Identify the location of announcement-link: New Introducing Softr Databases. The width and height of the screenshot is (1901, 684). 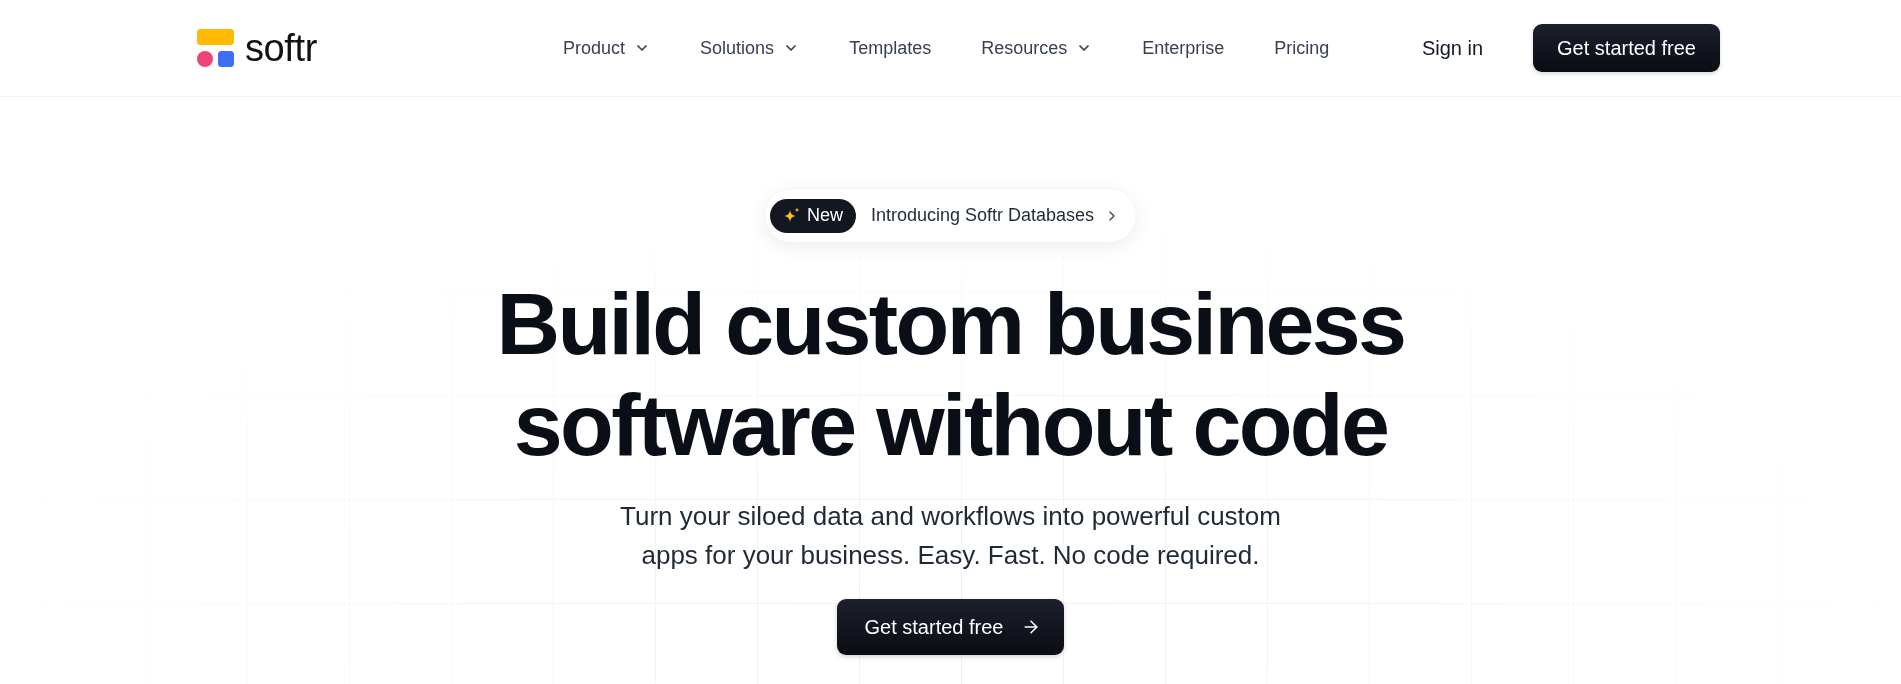
(950, 215).